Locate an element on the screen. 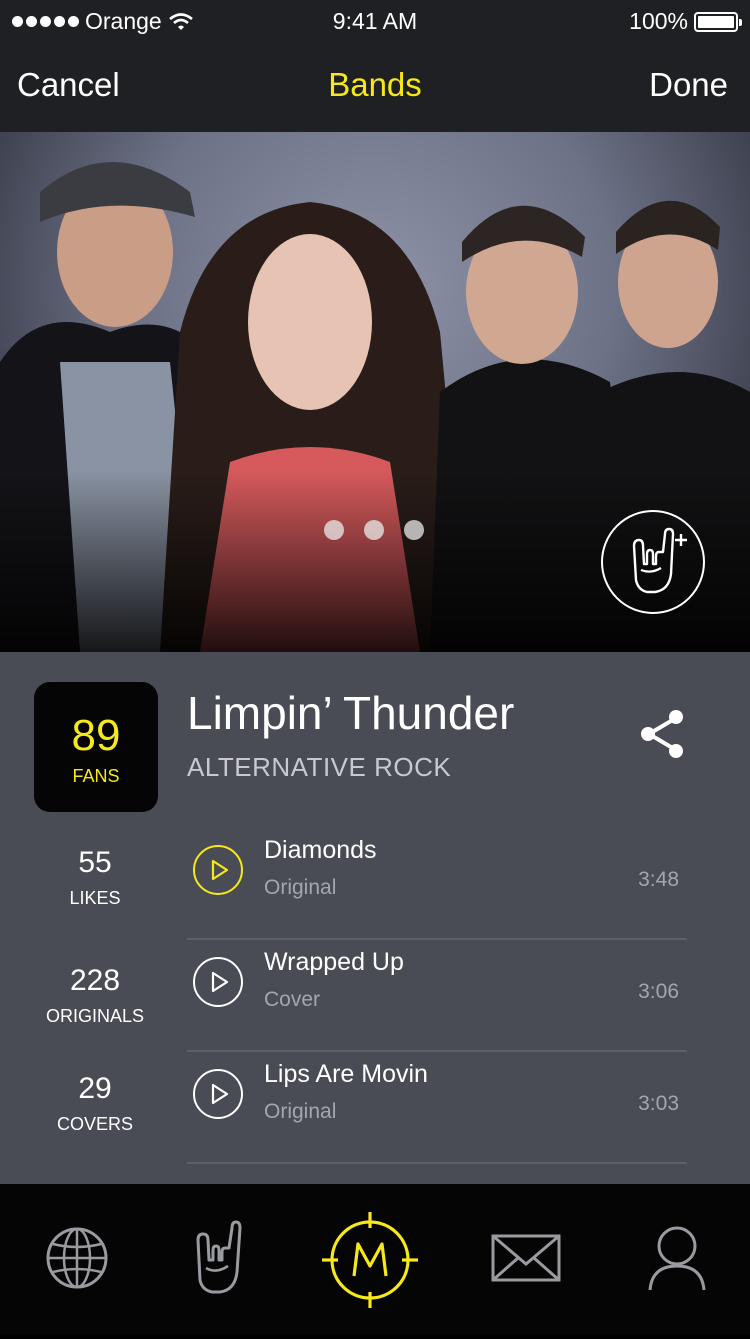 The width and height of the screenshot is (750, 1339). track-duration: 3:03 is located at coordinates (658, 1103).